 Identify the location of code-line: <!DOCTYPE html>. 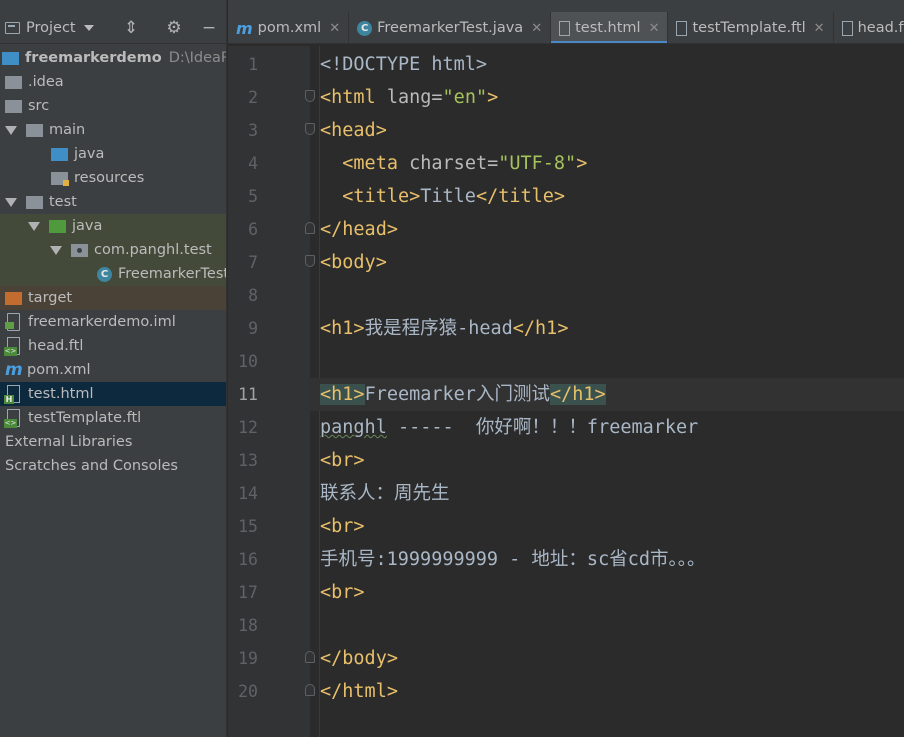
(404, 64).